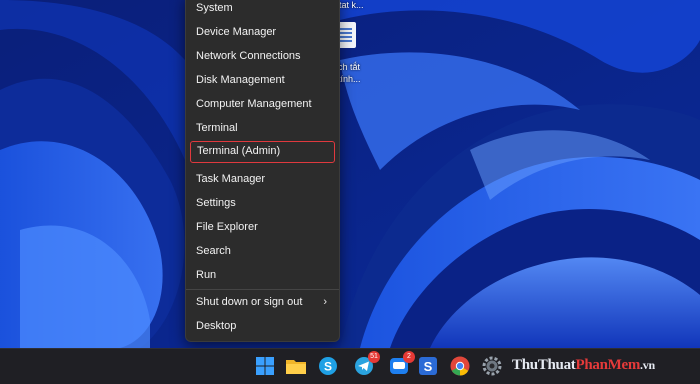 The width and height of the screenshot is (700, 384). I want to click on taskbar-chrome, so click(460, 366).